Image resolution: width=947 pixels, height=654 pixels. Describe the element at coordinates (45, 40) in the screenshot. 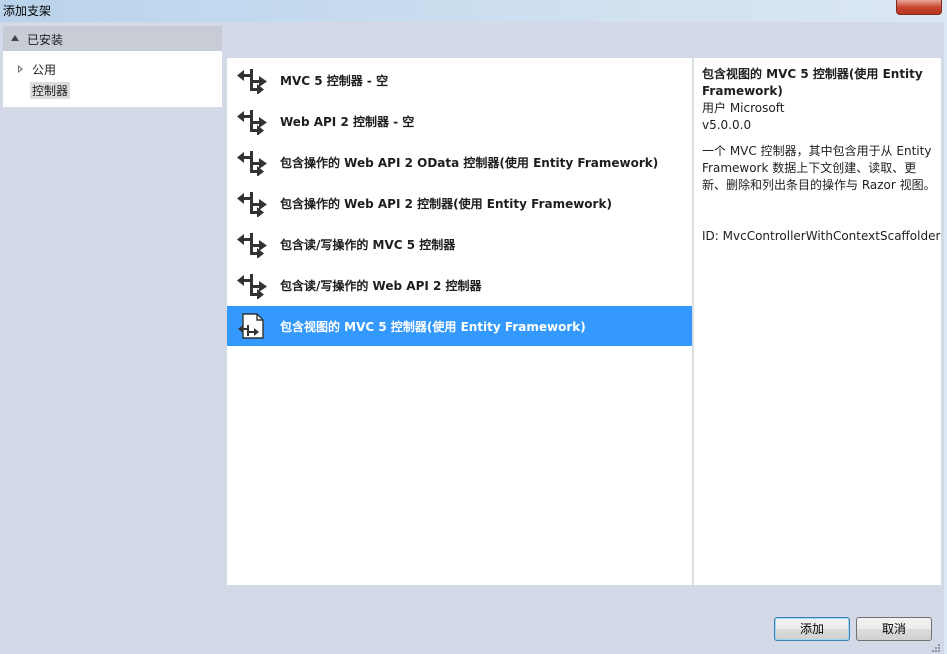

I see `sidebar-header-label: 已安装` at that location.